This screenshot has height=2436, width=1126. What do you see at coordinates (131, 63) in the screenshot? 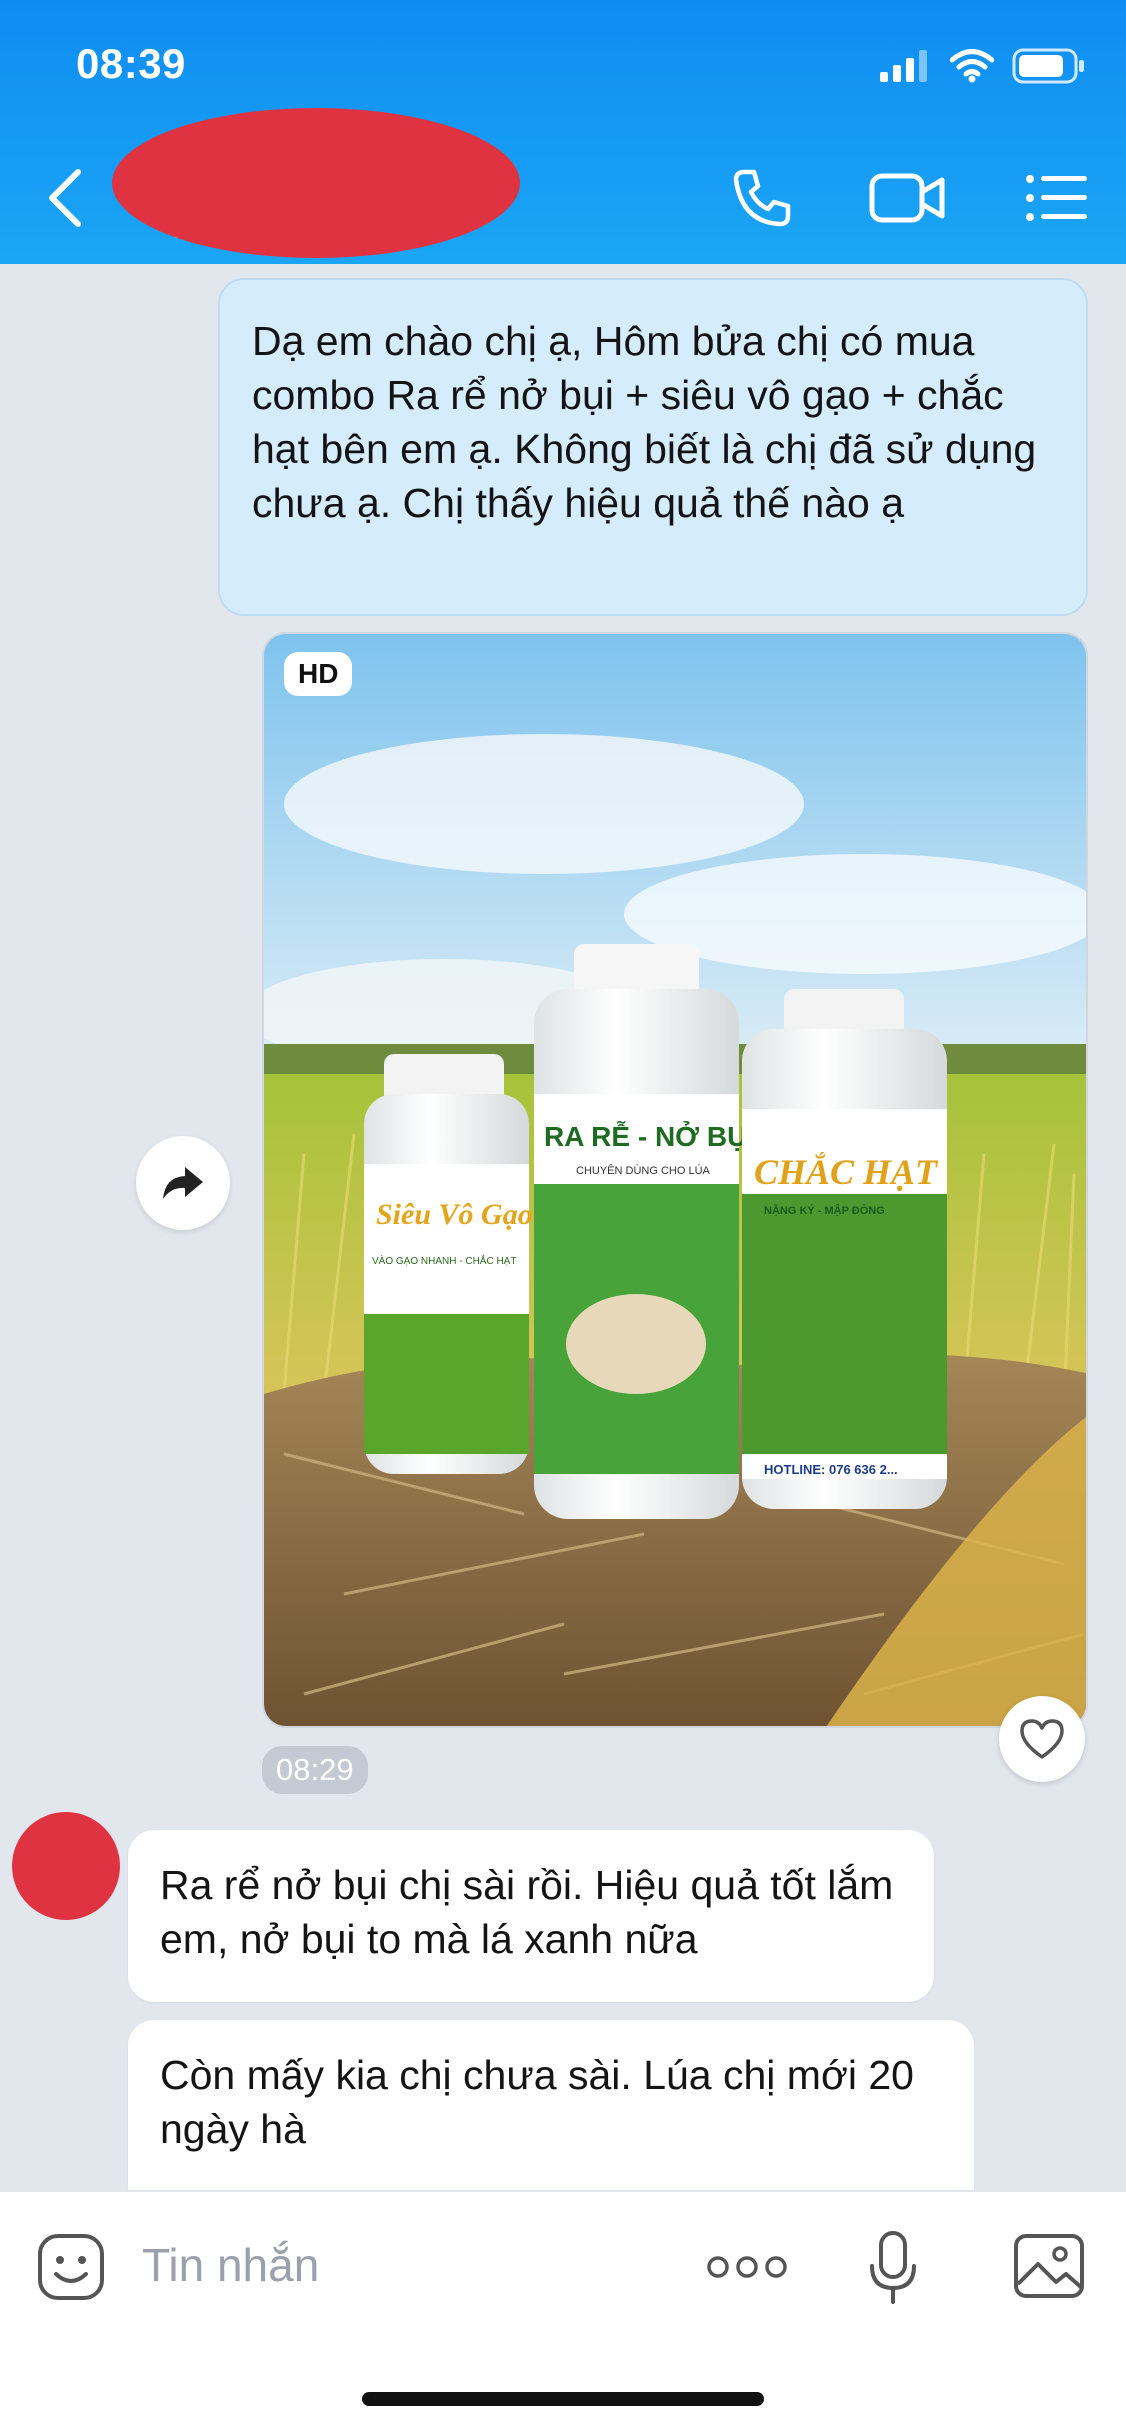
I see `status-time: 08:39` at bounding box center [131, 63].